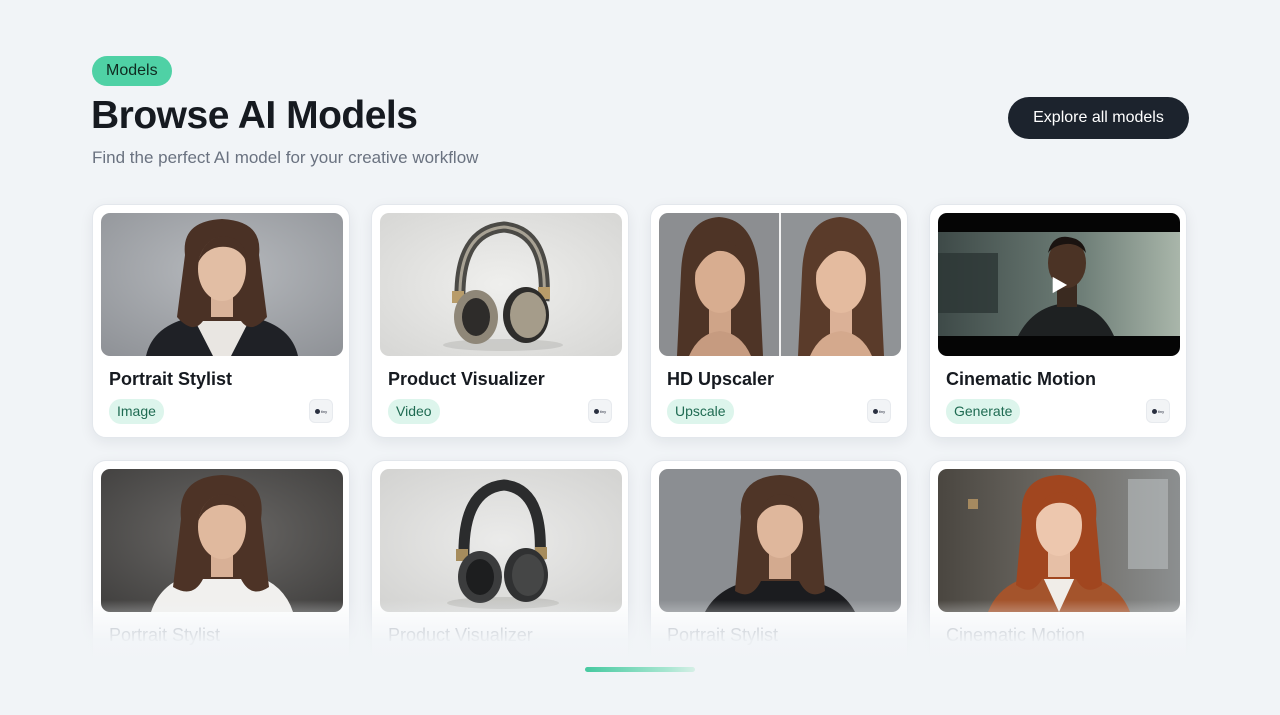  What do you see at coordinates (721, 379) in the screenshot?
I see `model-title: HD Upscaler` at bounding box center [721, 379].